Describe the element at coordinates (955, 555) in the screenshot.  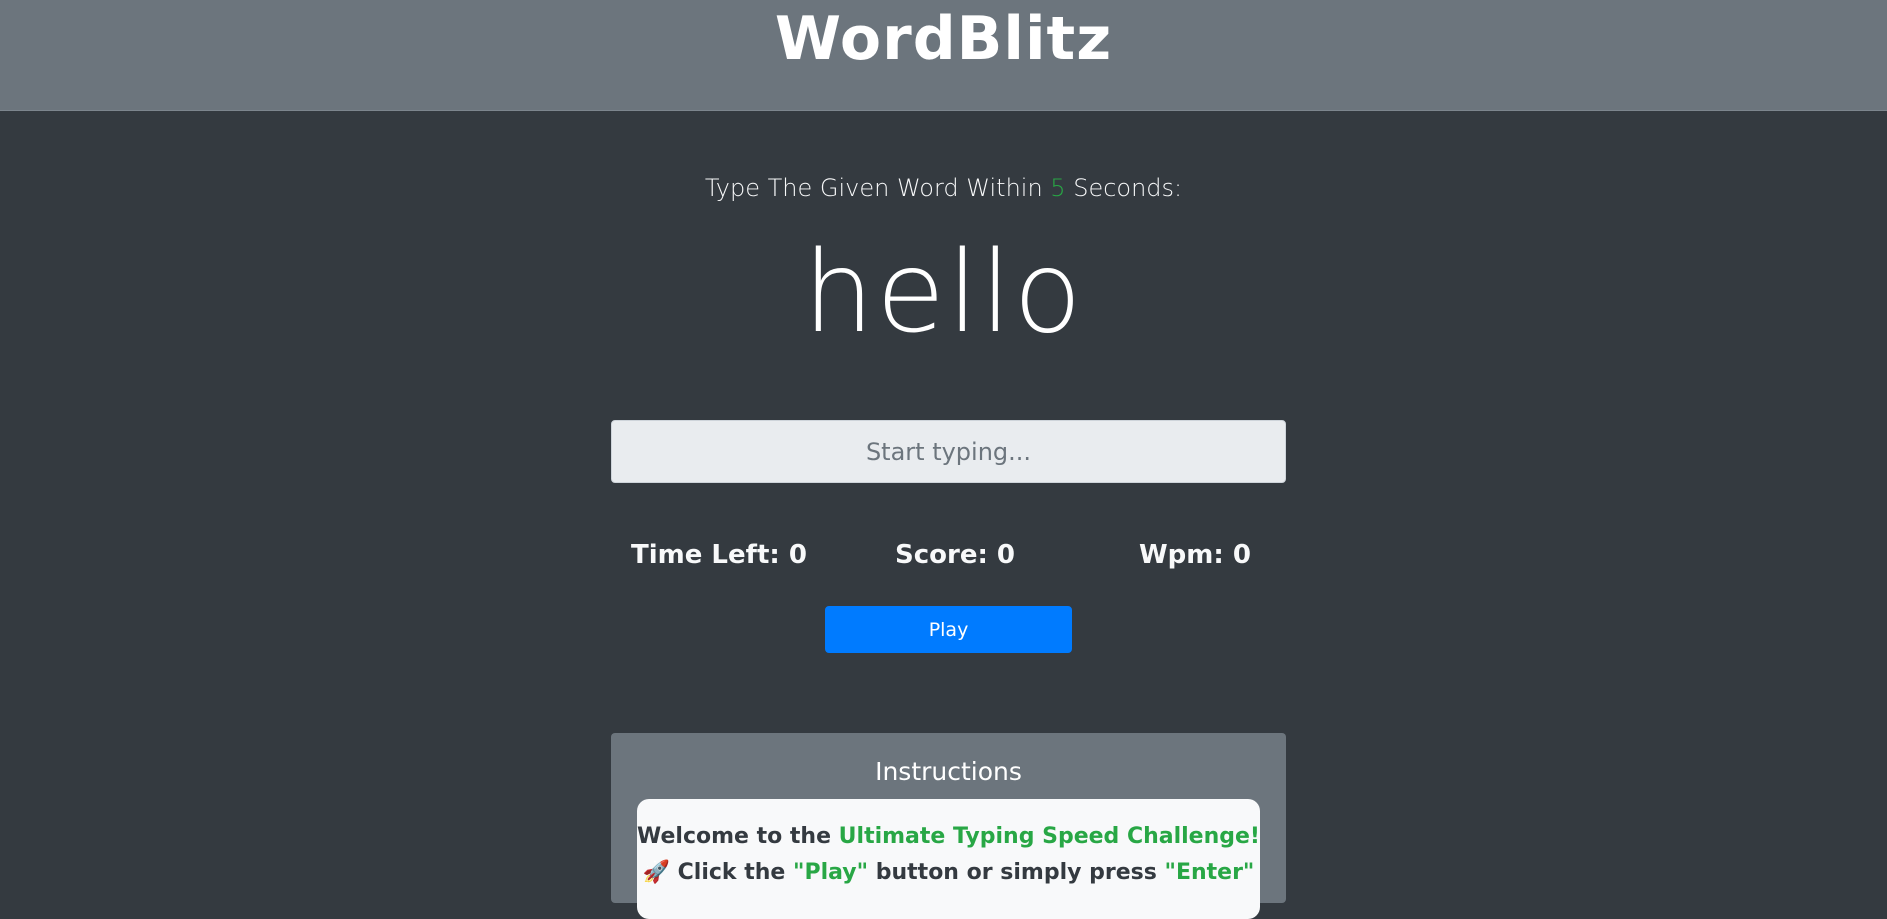
I see `score-stat: Score: 0` at that location.